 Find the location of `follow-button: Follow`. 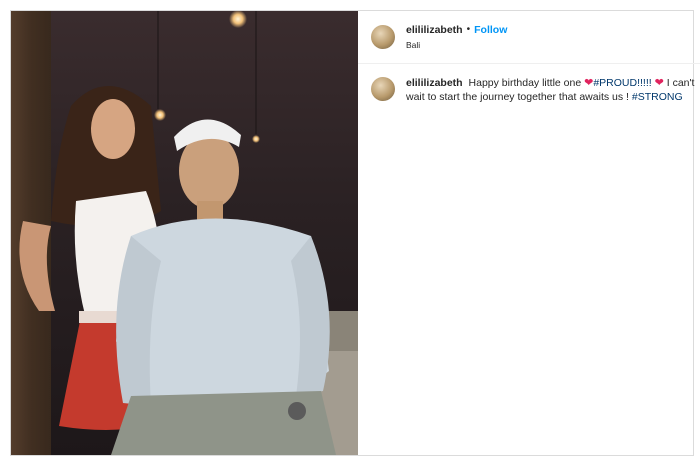

follow-button: Follow is located at coordinates (490, 30).